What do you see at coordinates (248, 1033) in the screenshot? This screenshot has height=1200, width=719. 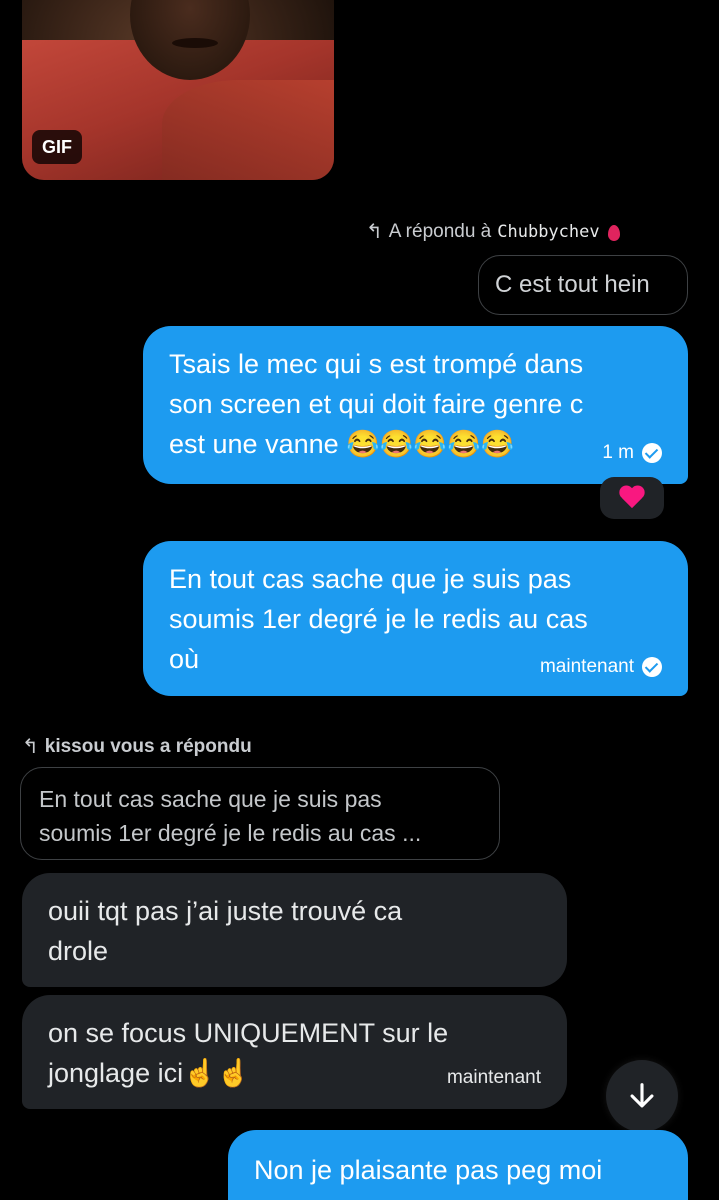 I see `message-line: on se focus UNIQUEMENT sur le` at bounding box center [248, 1033].